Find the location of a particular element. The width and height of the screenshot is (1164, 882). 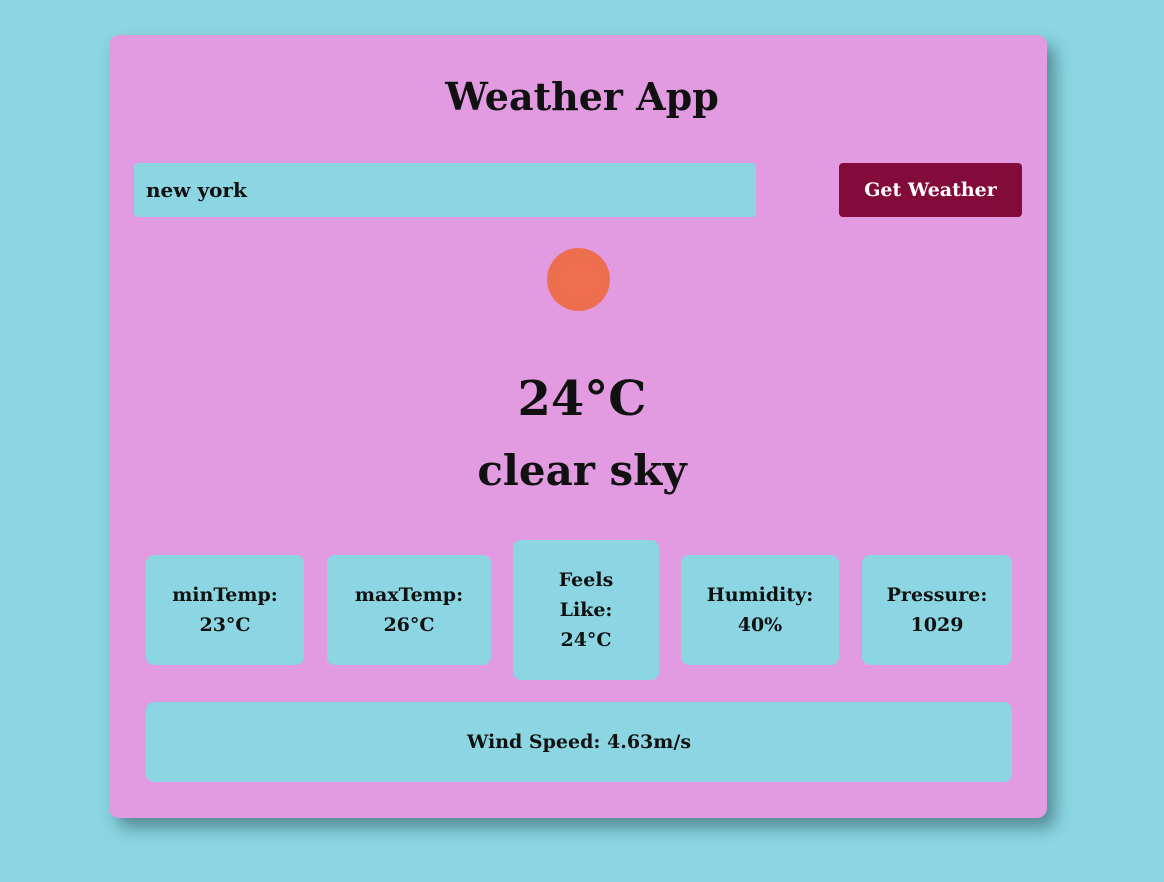

stat-label: Pressure: is located at coordinates (937, 595).